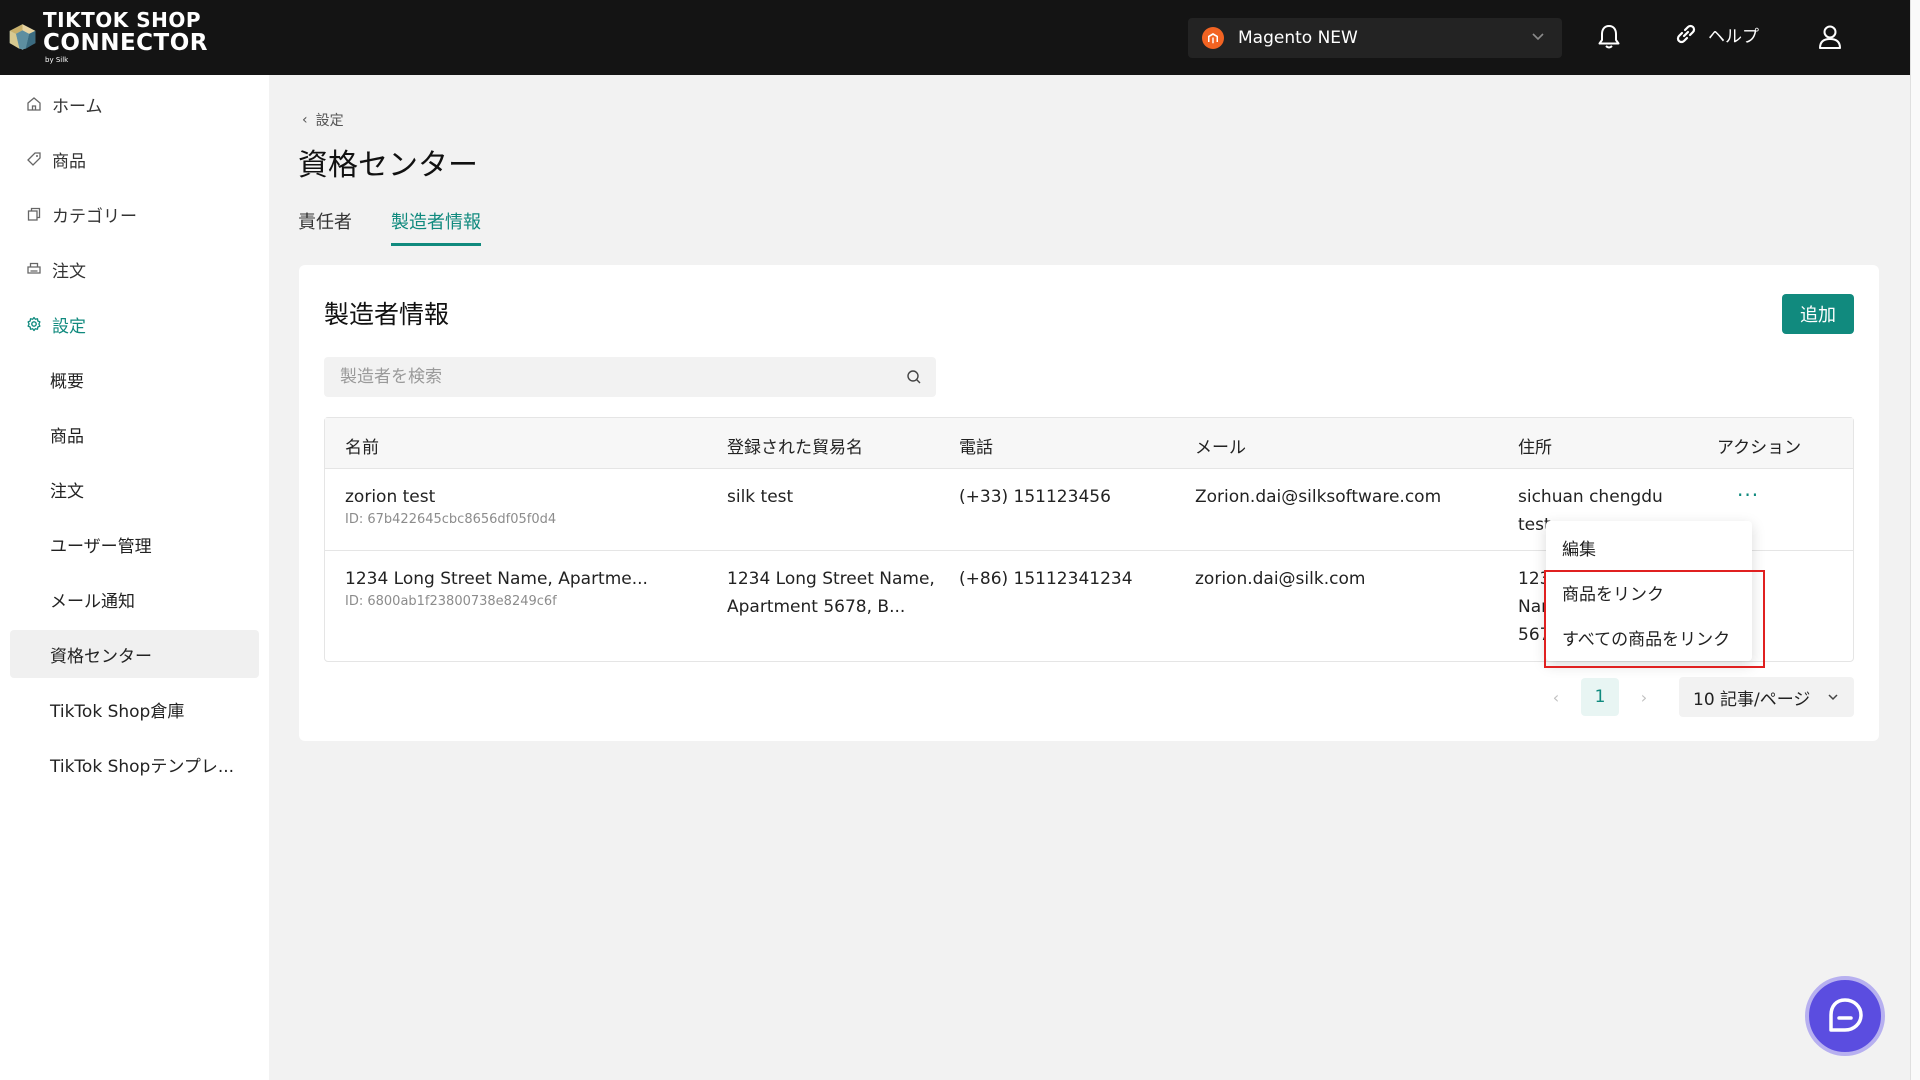 This screenshot has height=1080, width=1920. Describe the element at coordinates (134, 104) in the screenshot. I see `sidebar-item-home: ホーム` at that location.